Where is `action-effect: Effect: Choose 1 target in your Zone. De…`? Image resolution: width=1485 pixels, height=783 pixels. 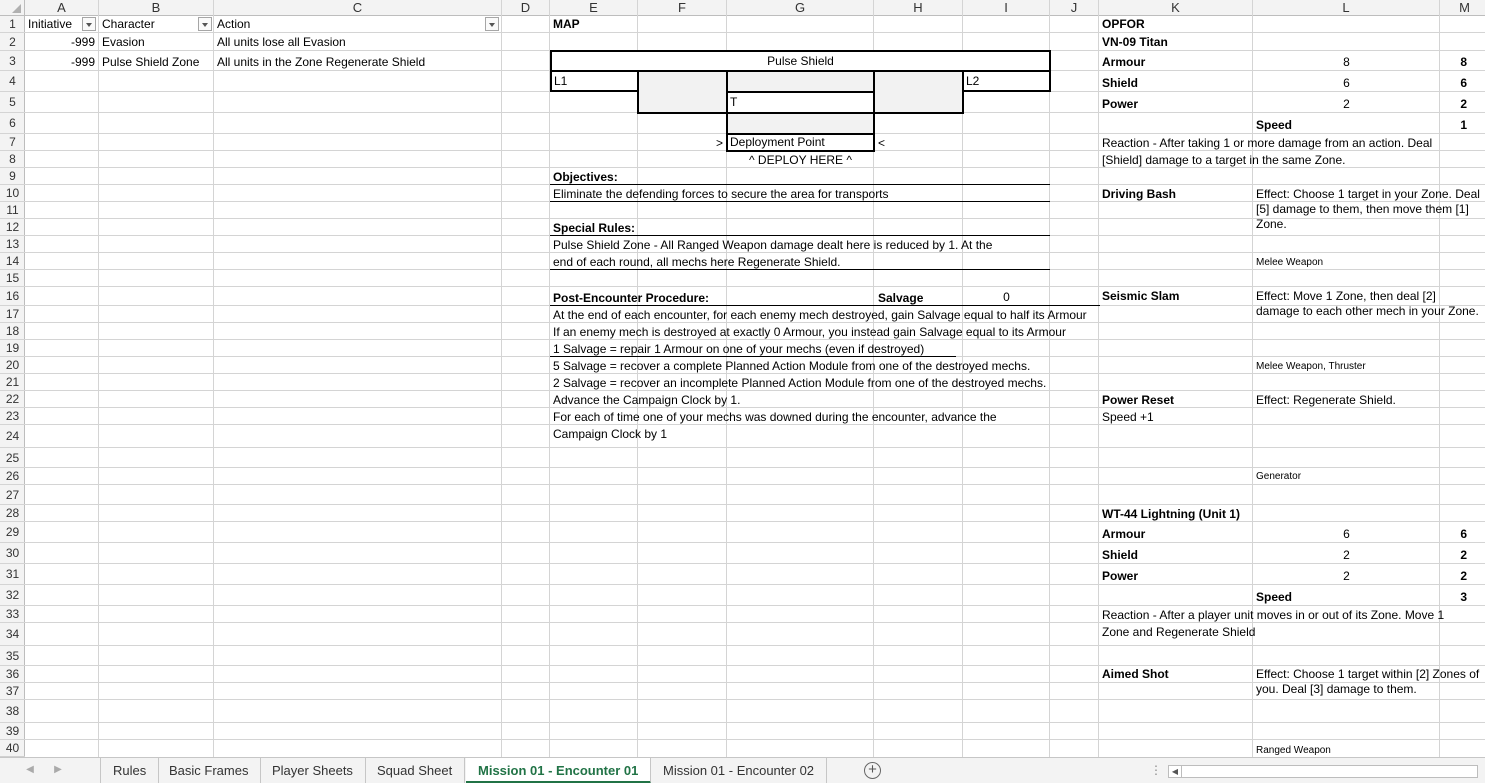
action-effect: Effect: Choose 1 target in your Zone. De… is located at coordinates (1369, 209).